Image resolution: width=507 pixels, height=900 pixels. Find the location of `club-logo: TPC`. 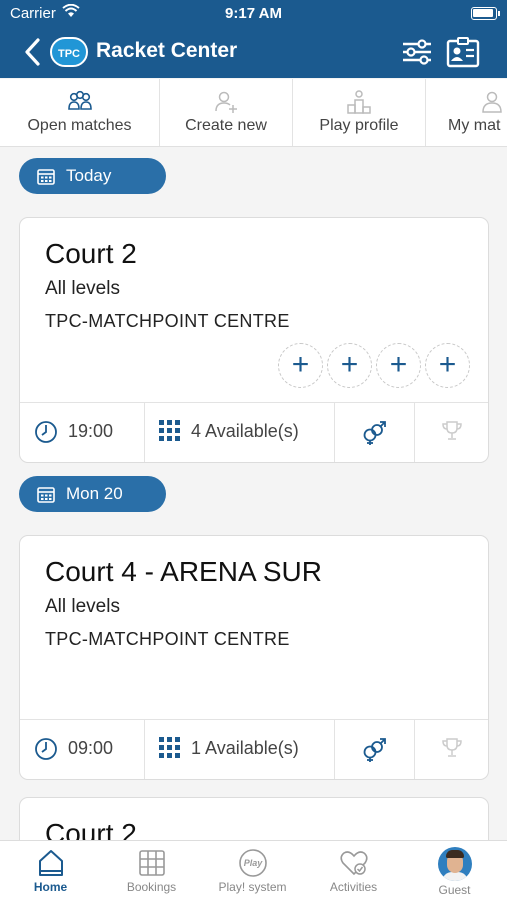

club-logo: TPC is located at coordinates (69, 52).